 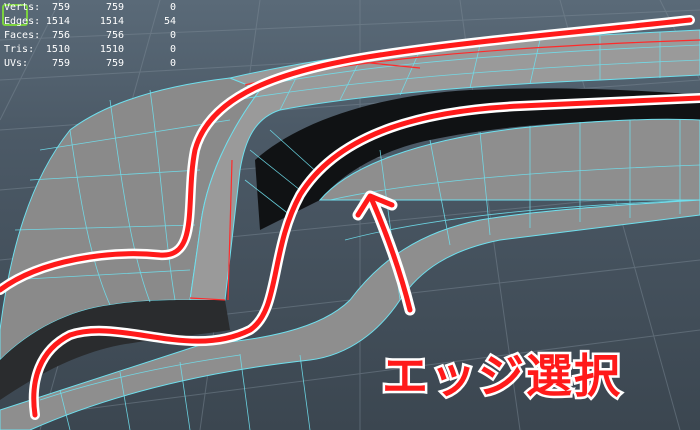 I want to click on hud-label: Faces:, so click(x=22, y=35).